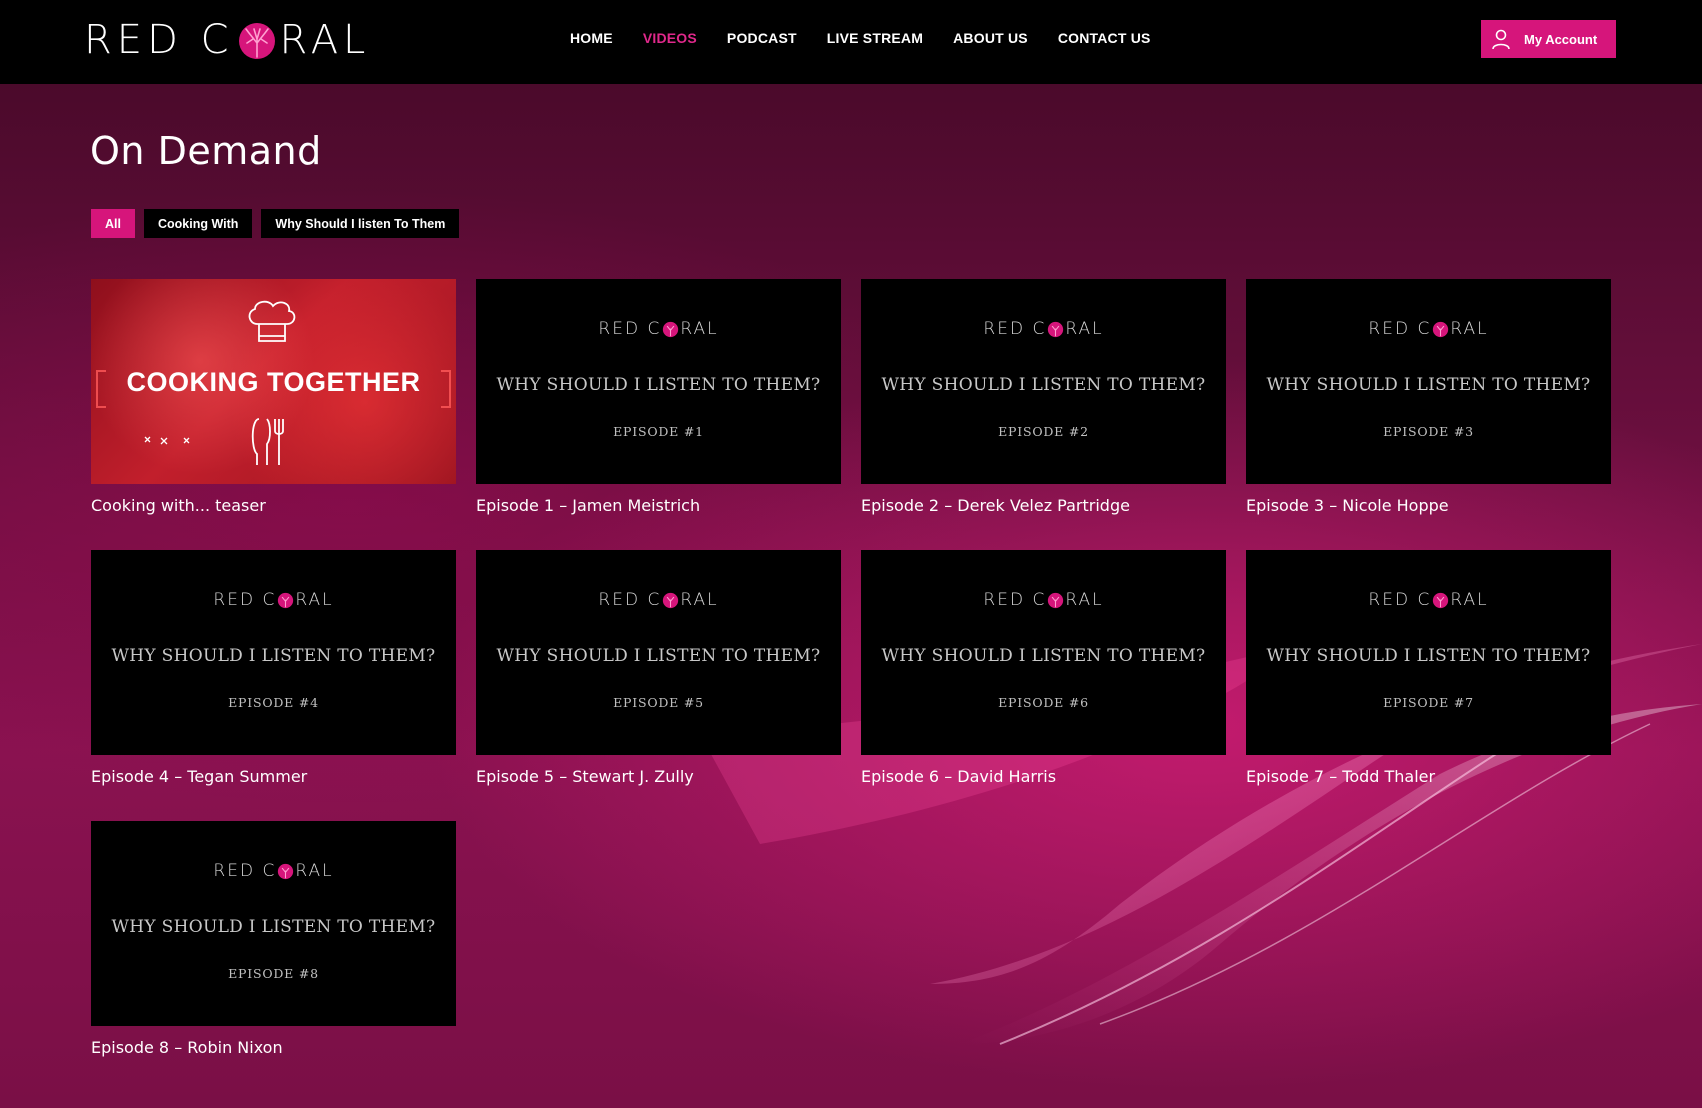 The image size is (1702, 1108). I want to click on video-title: Episode 7 – Todd Thaler, so click(1428, 776).